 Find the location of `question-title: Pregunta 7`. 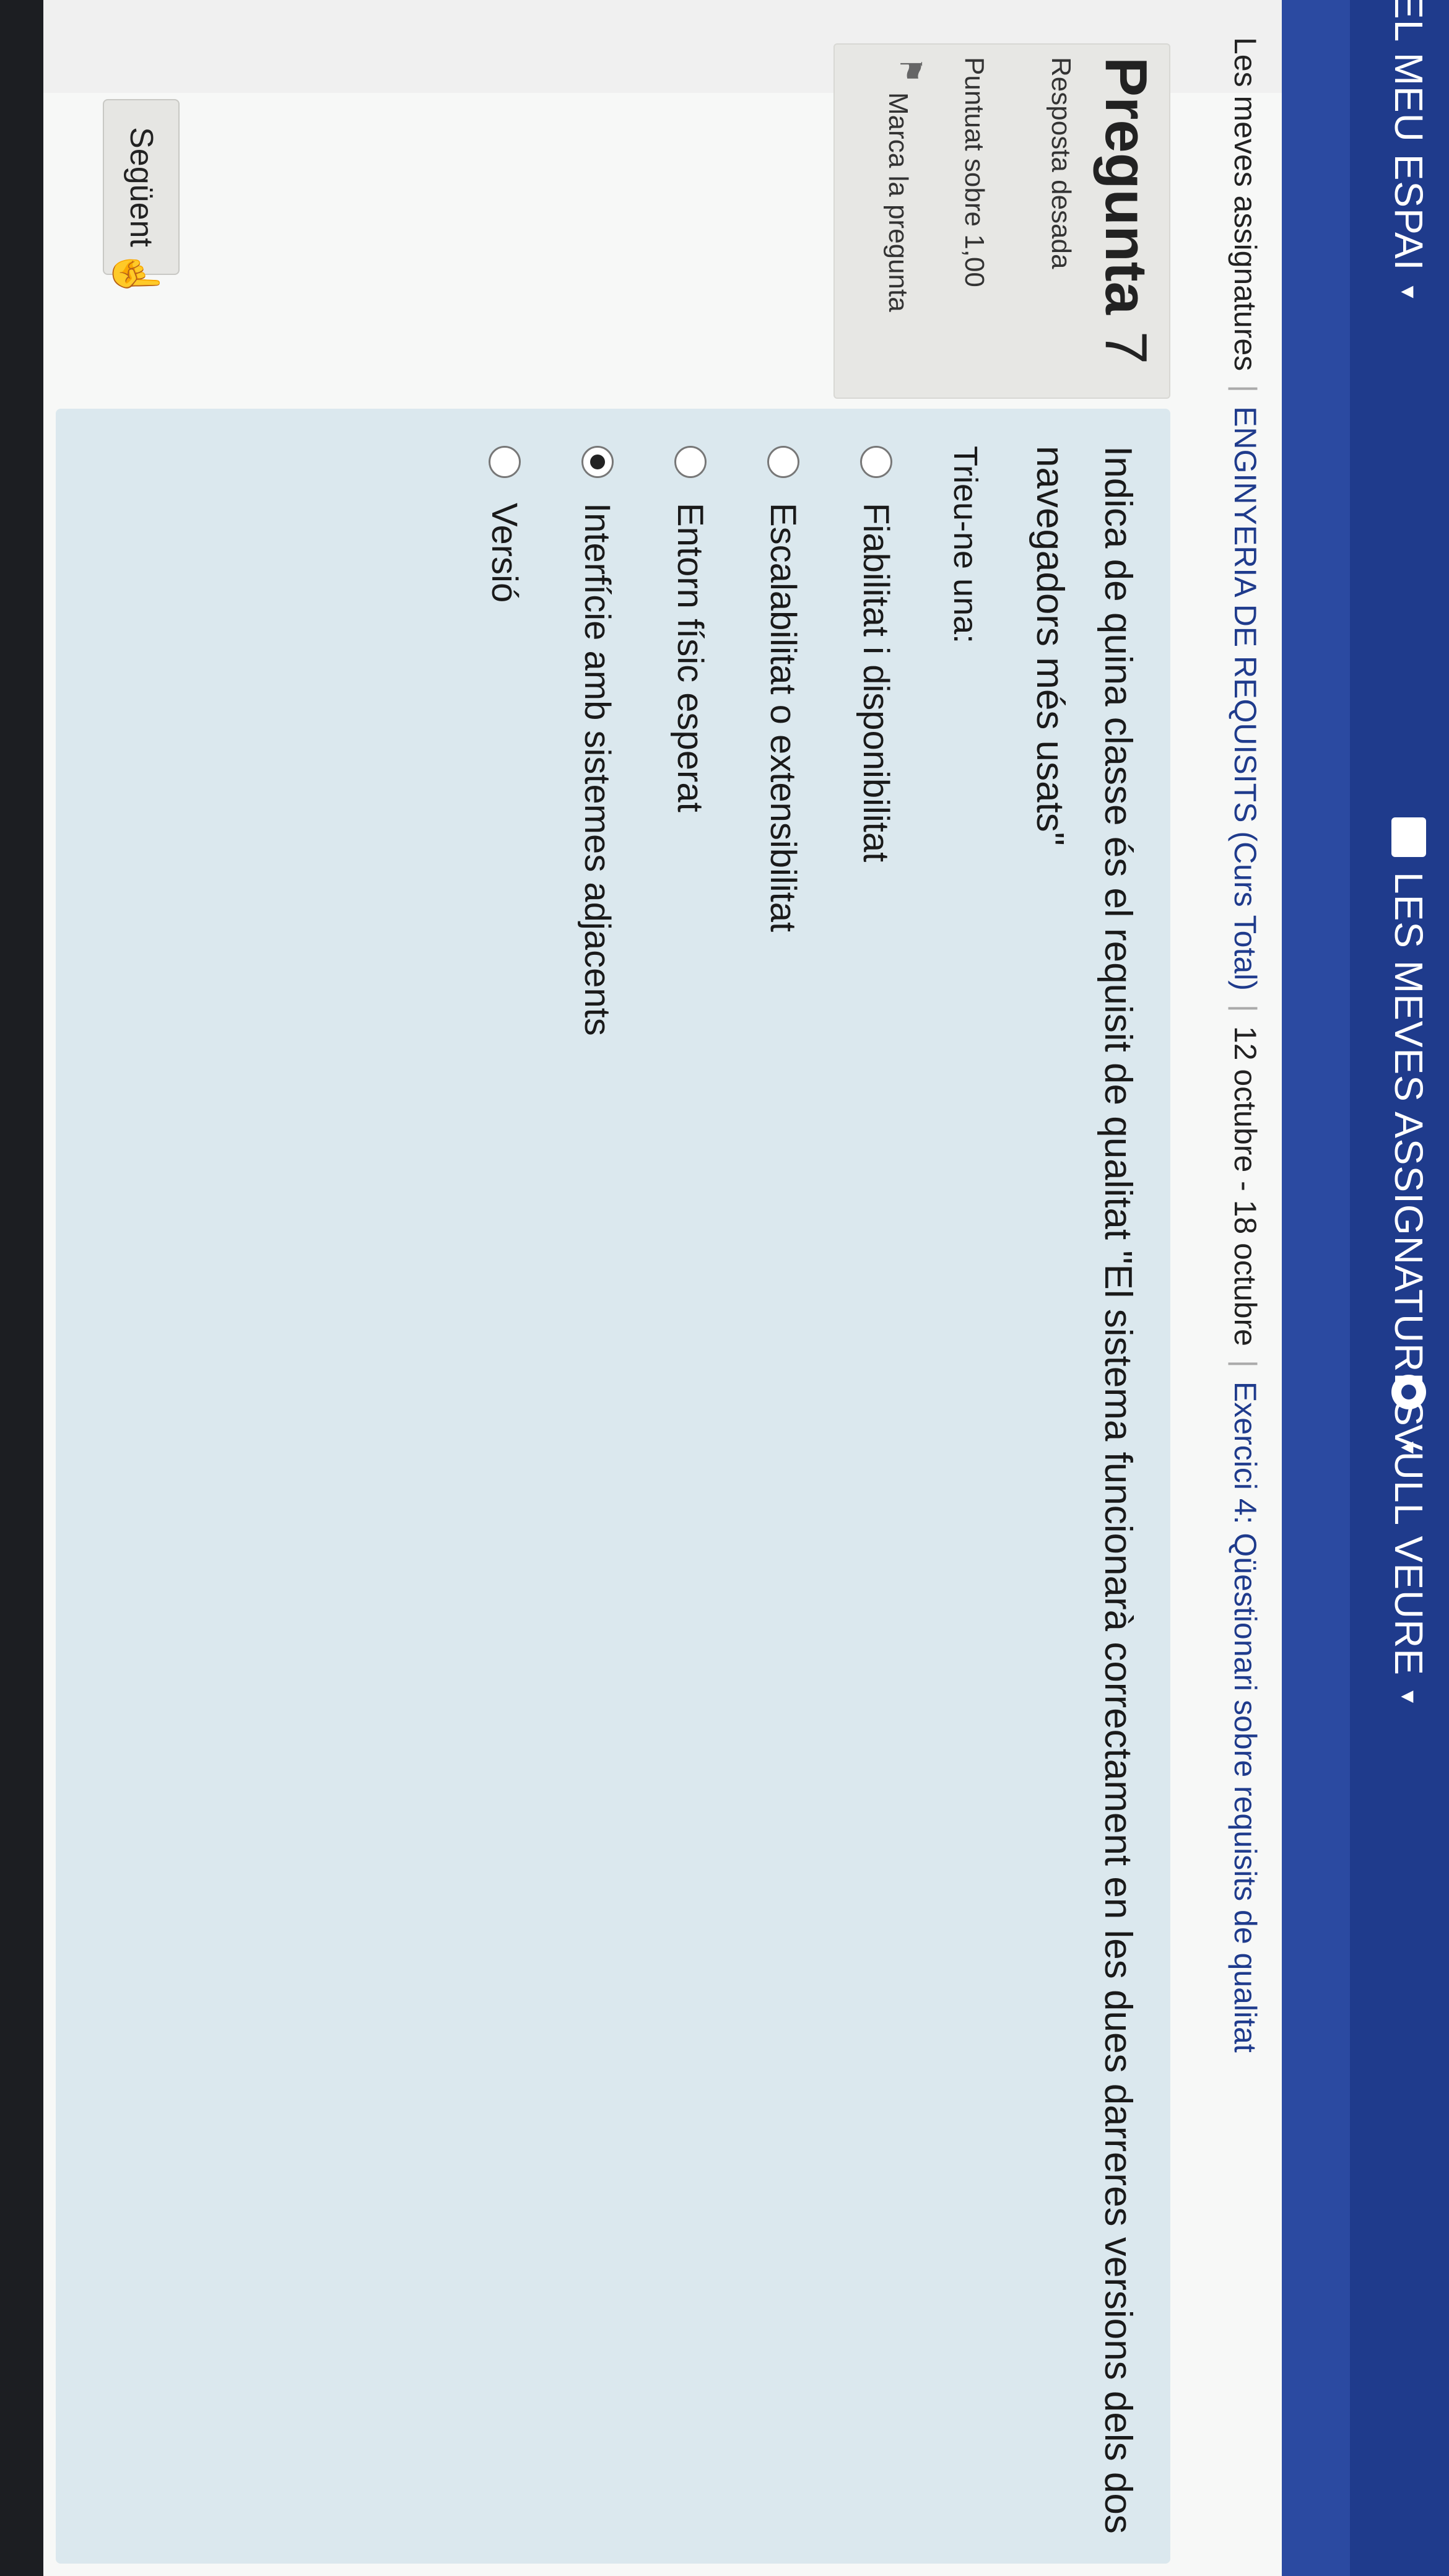

question-title: Pregunta 7 is located at coordinates (1126, 210).